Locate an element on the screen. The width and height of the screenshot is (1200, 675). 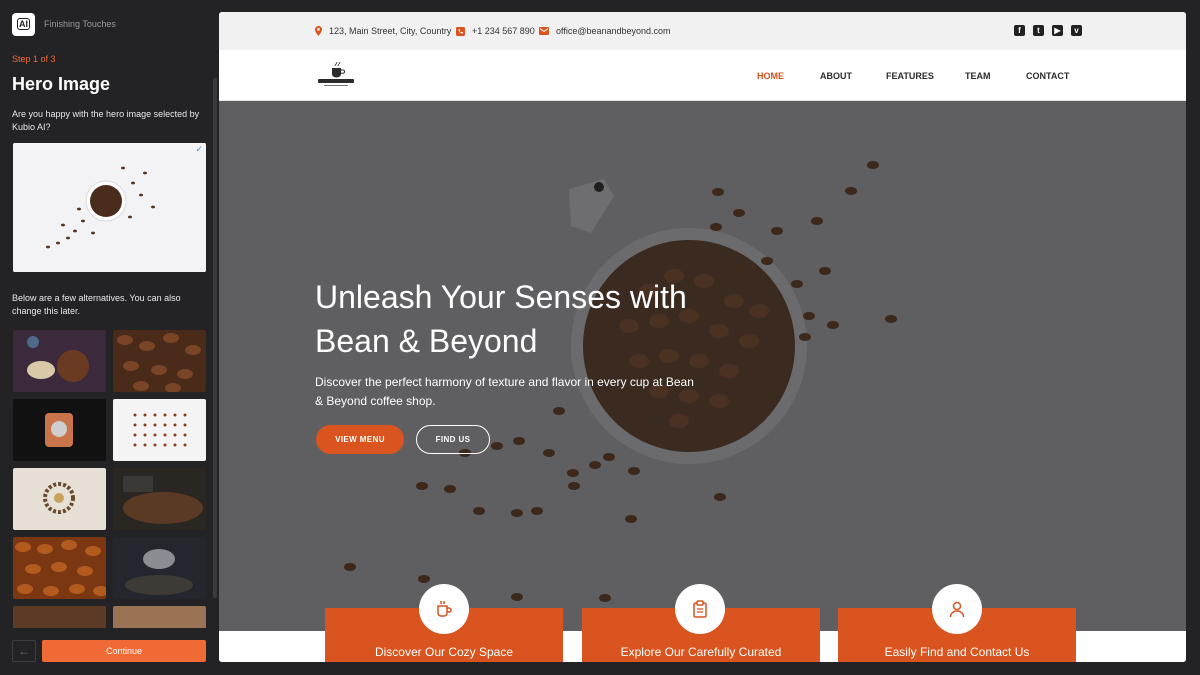
alt-image-grinder-cup is located at coordinates (59, 361).